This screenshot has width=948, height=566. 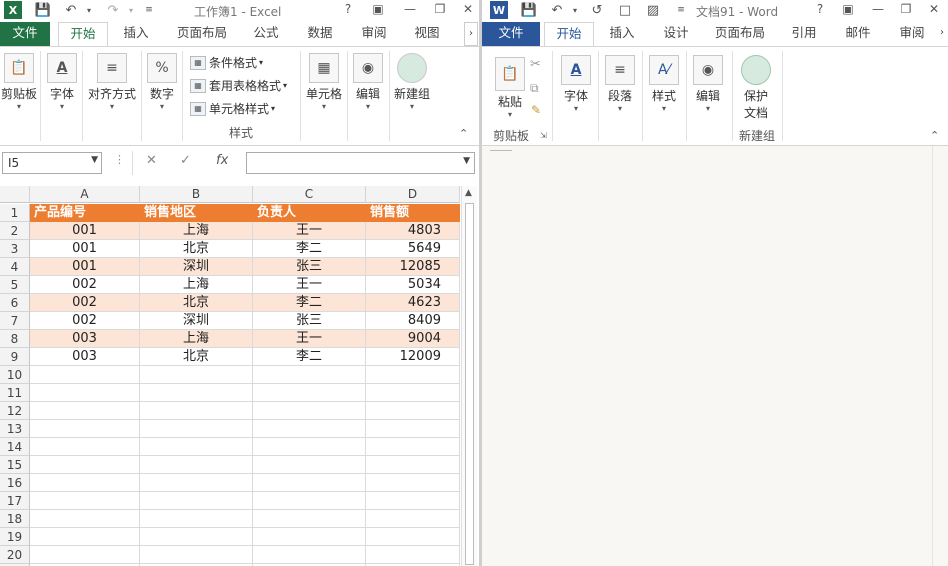 What do you see at coordinates (681, 10) in the screenshot?
I see `customize-qat-icon: ≡` at bounding box center [681, 10].